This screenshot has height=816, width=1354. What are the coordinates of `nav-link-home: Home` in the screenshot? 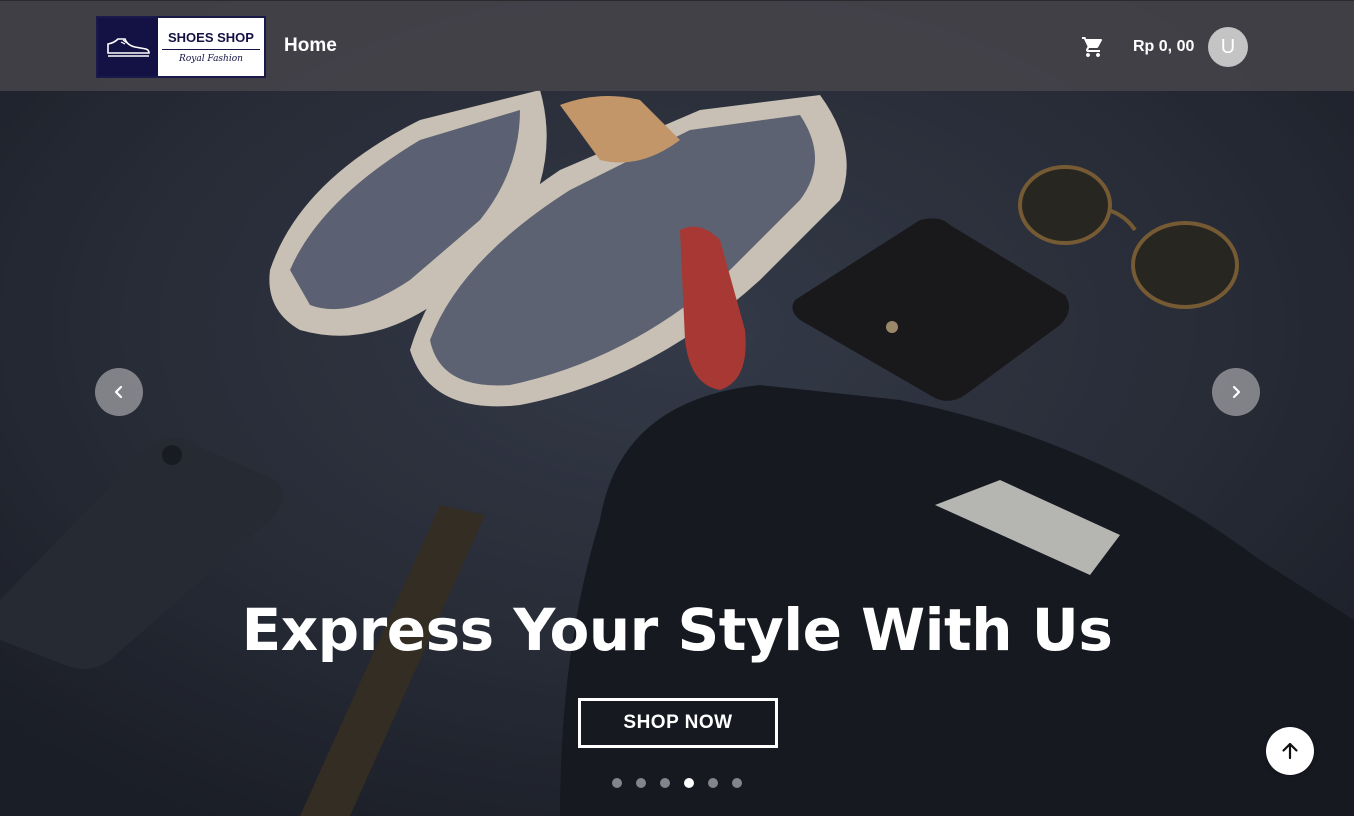 It's located at (310, 46).